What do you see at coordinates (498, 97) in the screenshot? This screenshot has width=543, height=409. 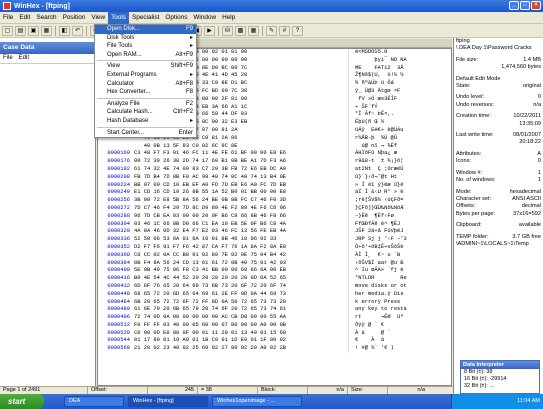 I see `info-row: Undo level: 0` at bounding box center [498, 97].